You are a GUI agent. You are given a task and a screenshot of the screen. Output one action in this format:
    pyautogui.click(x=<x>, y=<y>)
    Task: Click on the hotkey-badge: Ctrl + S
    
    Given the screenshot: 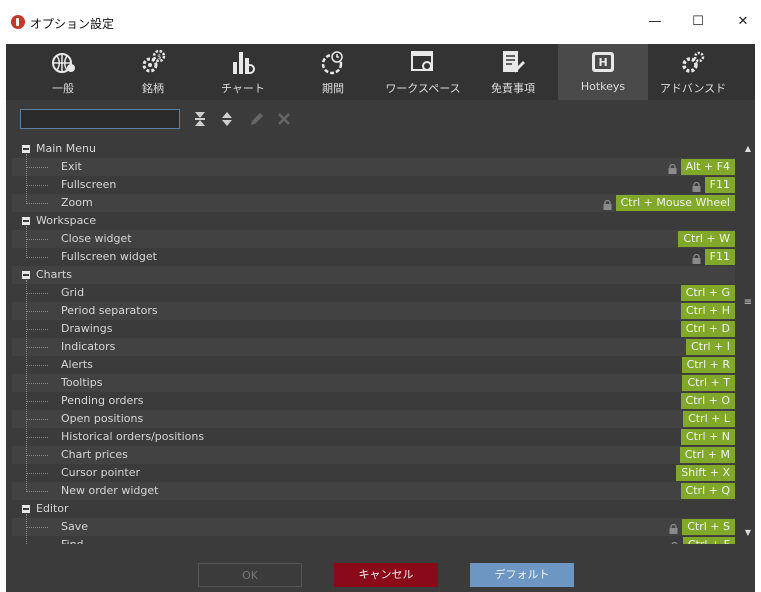 What is the action you would take?
    pyautogui.click(x=708, y=527)
    